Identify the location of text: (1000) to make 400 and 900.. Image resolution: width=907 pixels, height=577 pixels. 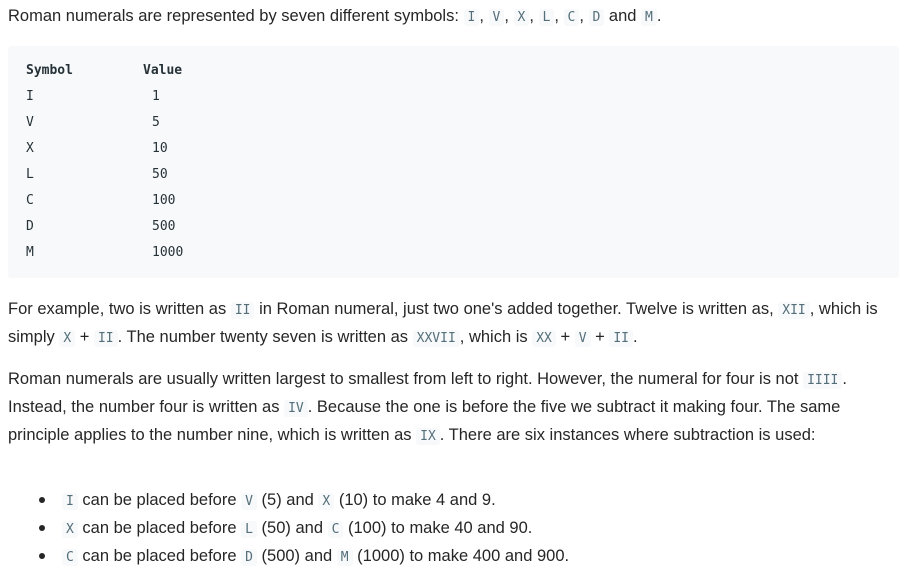
(461, 556).